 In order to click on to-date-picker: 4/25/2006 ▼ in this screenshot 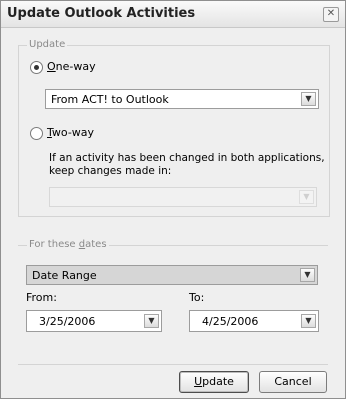, I will do `click(254, 321)`.